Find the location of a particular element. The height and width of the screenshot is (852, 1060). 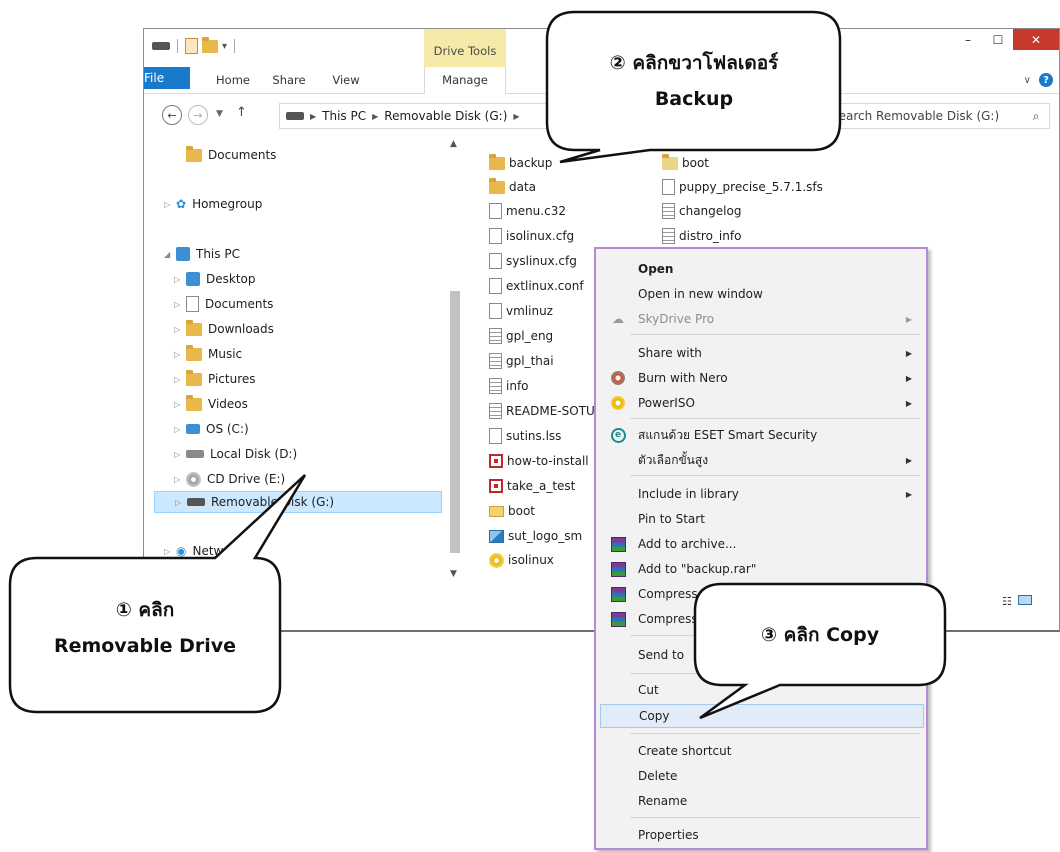

menu-item-create-shortcut: Create shortcut is located at coordinates (762, 751).